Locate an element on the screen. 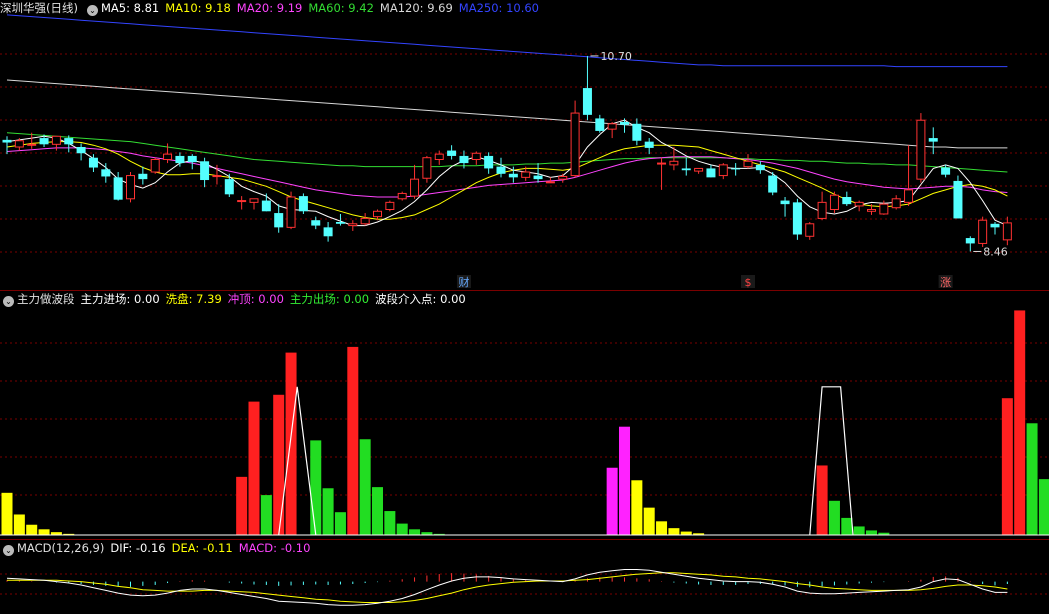 The width and height of the screenshot is (1049, 614). legend-item: MACD: -0.10 is located at coordinates (274, 548).